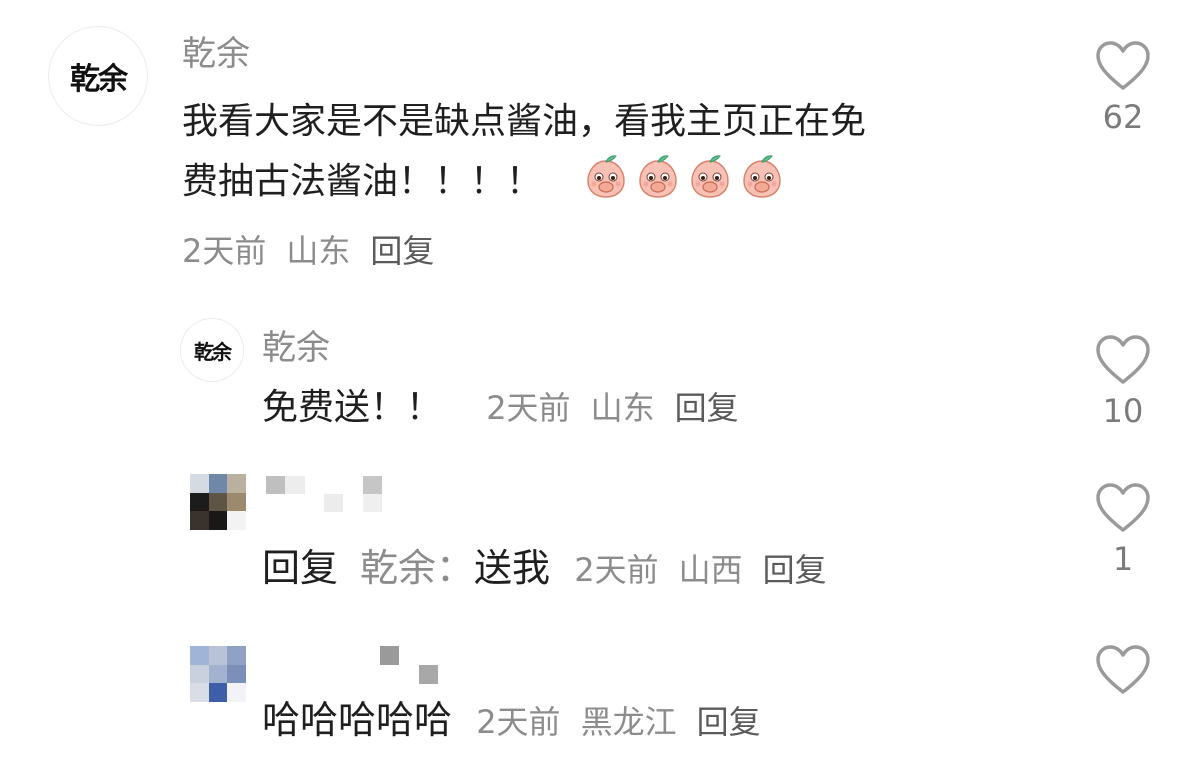 The image size is (1200, 774). What do you see at coordinates (417, 568) in the screenshot?
I see `reply-target-username: 乾余：` at bounding box center [417, 568].